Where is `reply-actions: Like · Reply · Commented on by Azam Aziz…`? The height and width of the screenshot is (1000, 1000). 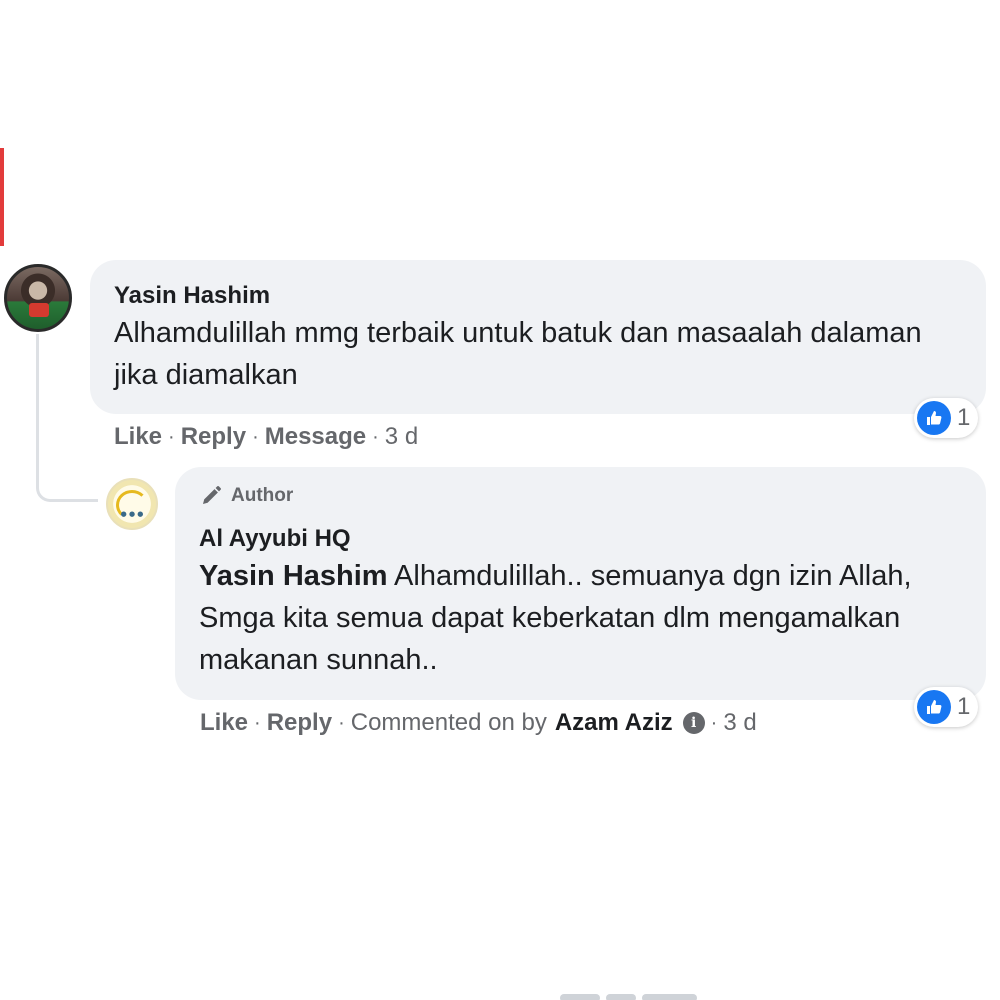 reply-actions: Like · Reply · Commented on by Azam Aziz… is located at coordinates (478, 723).